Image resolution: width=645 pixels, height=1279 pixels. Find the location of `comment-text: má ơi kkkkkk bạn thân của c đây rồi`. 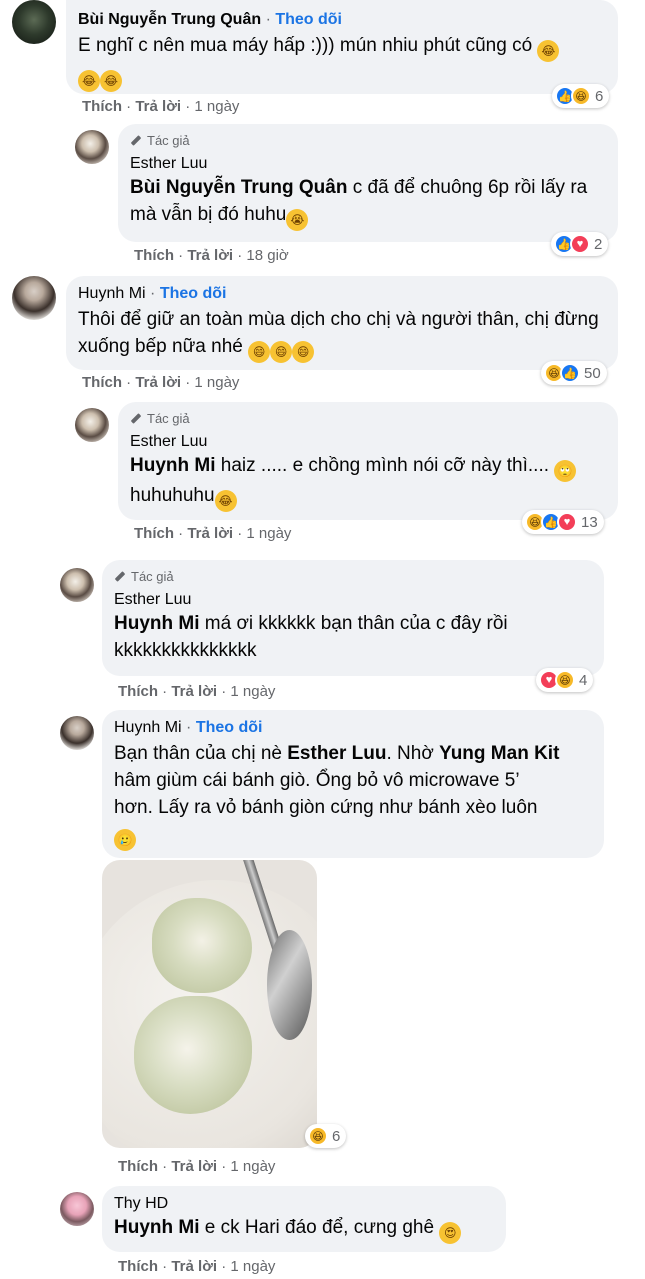

comment-text: má ơi kkkkkk bạn thân của c đây rồi is located at coordinates (353, 623).